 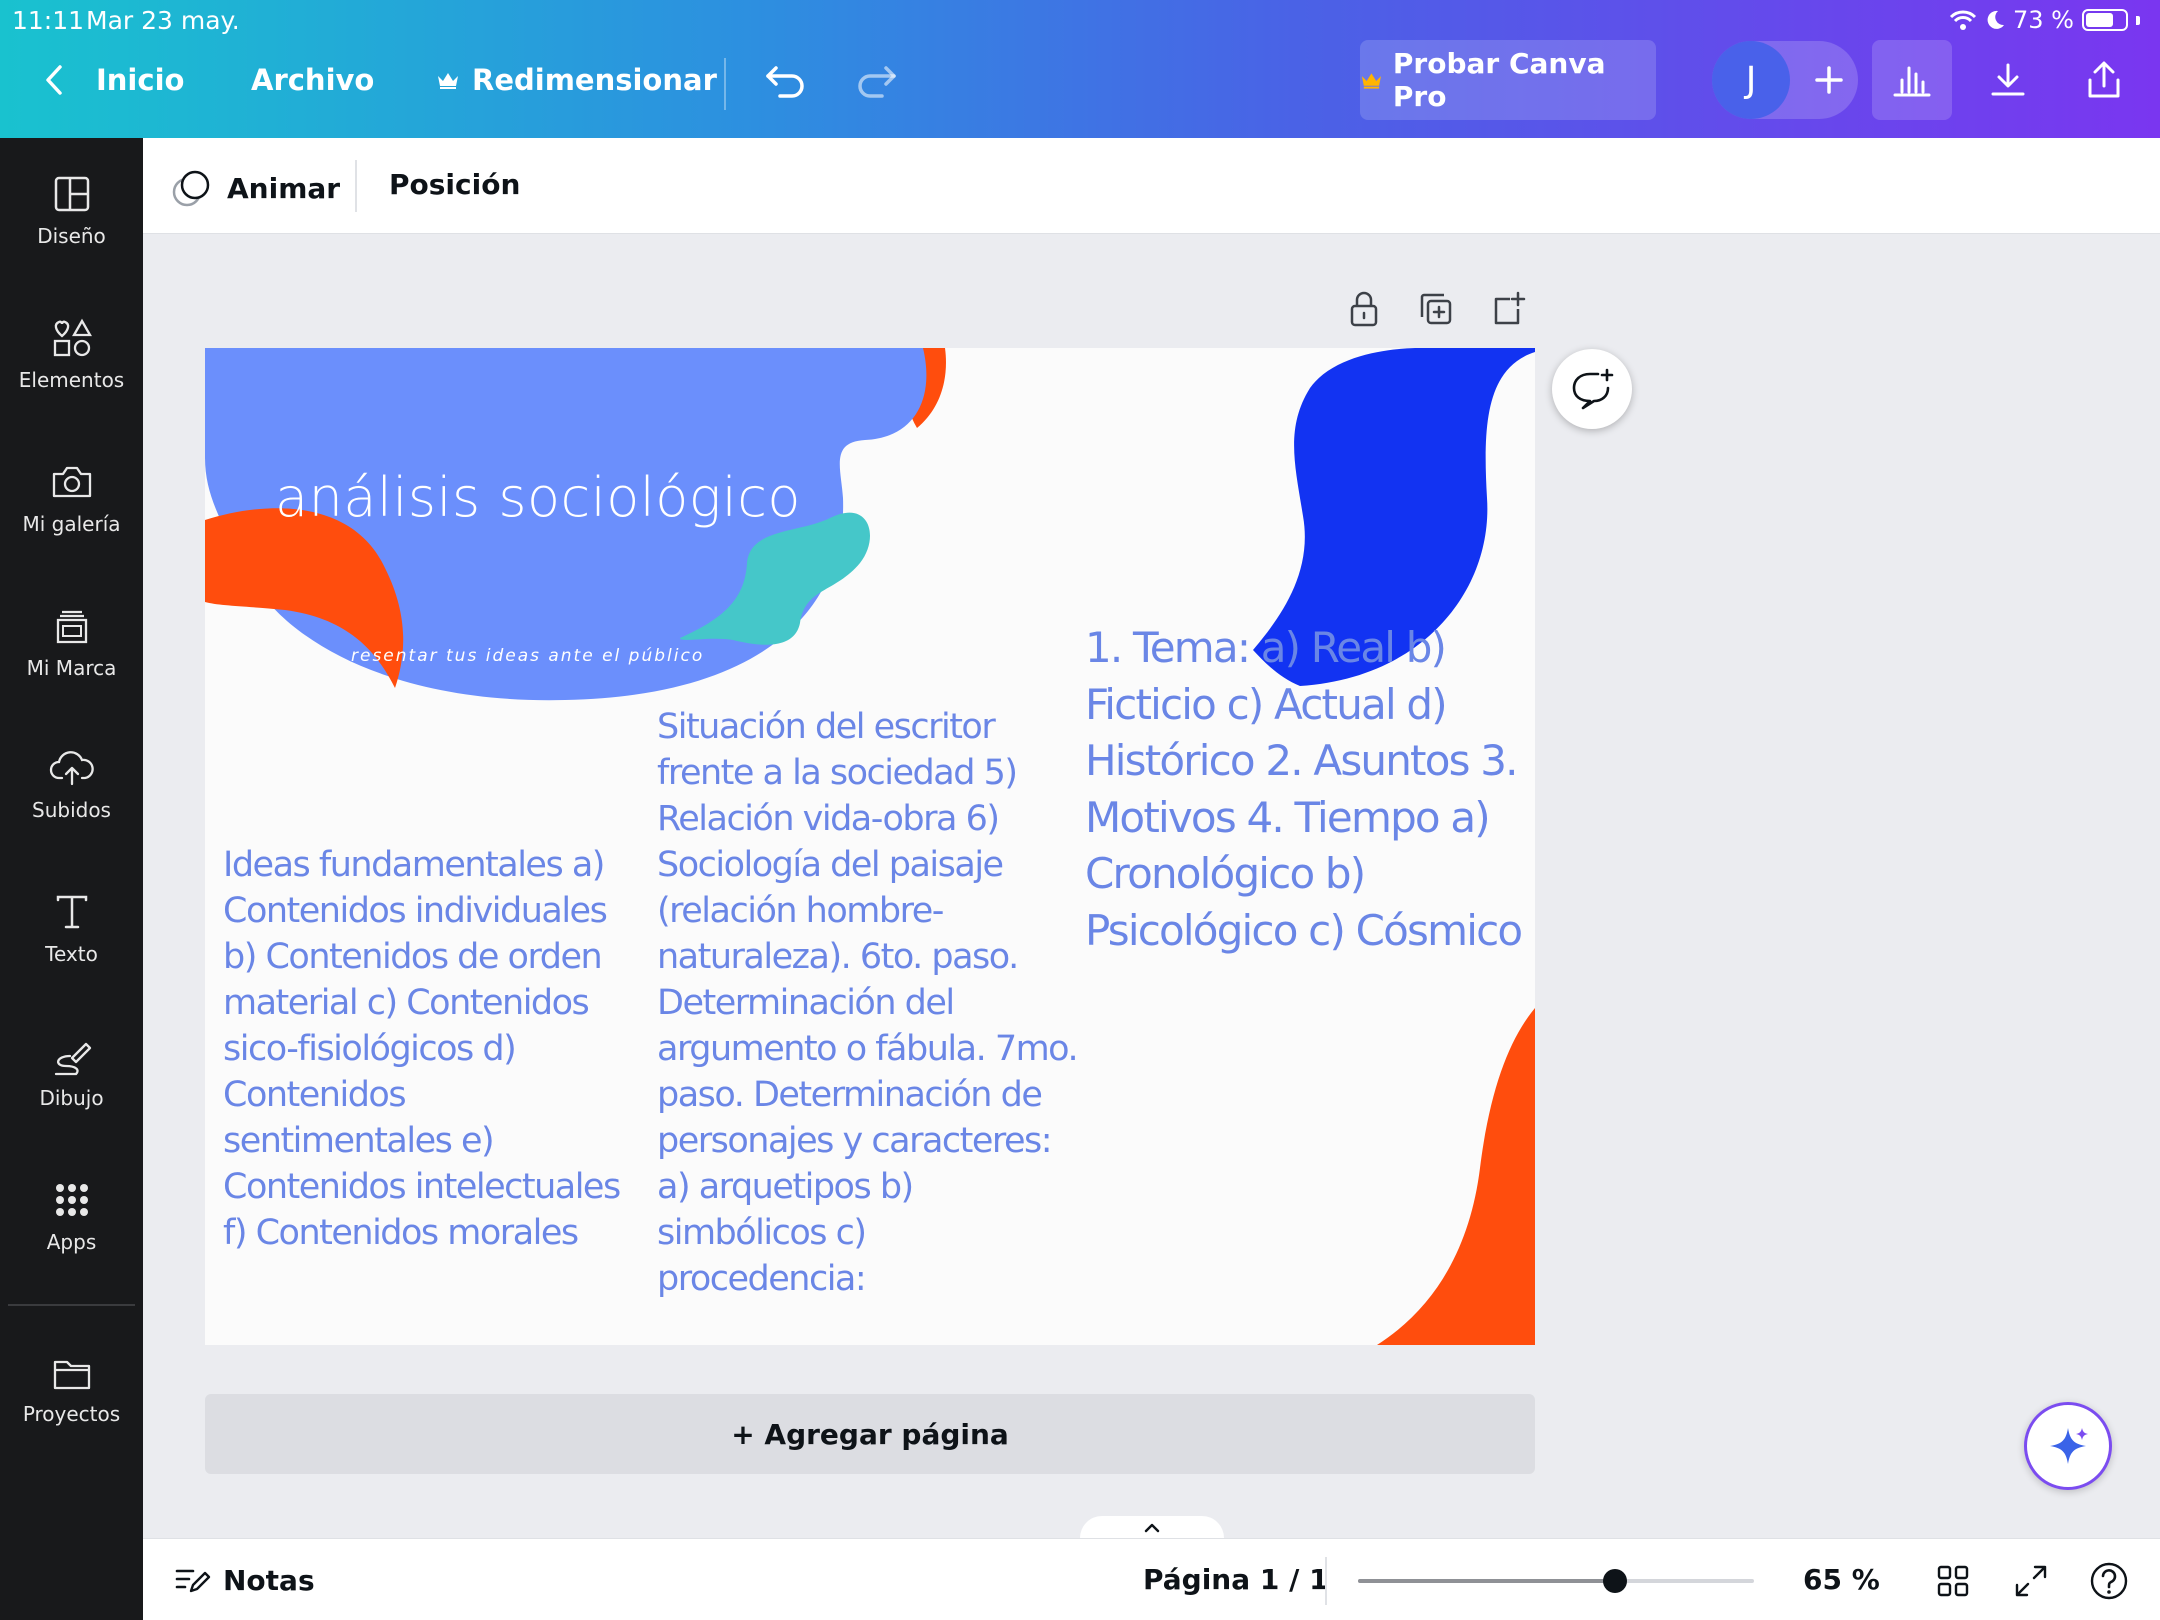 I want to click on status-time: 11:11, so click(x=48, y=20).